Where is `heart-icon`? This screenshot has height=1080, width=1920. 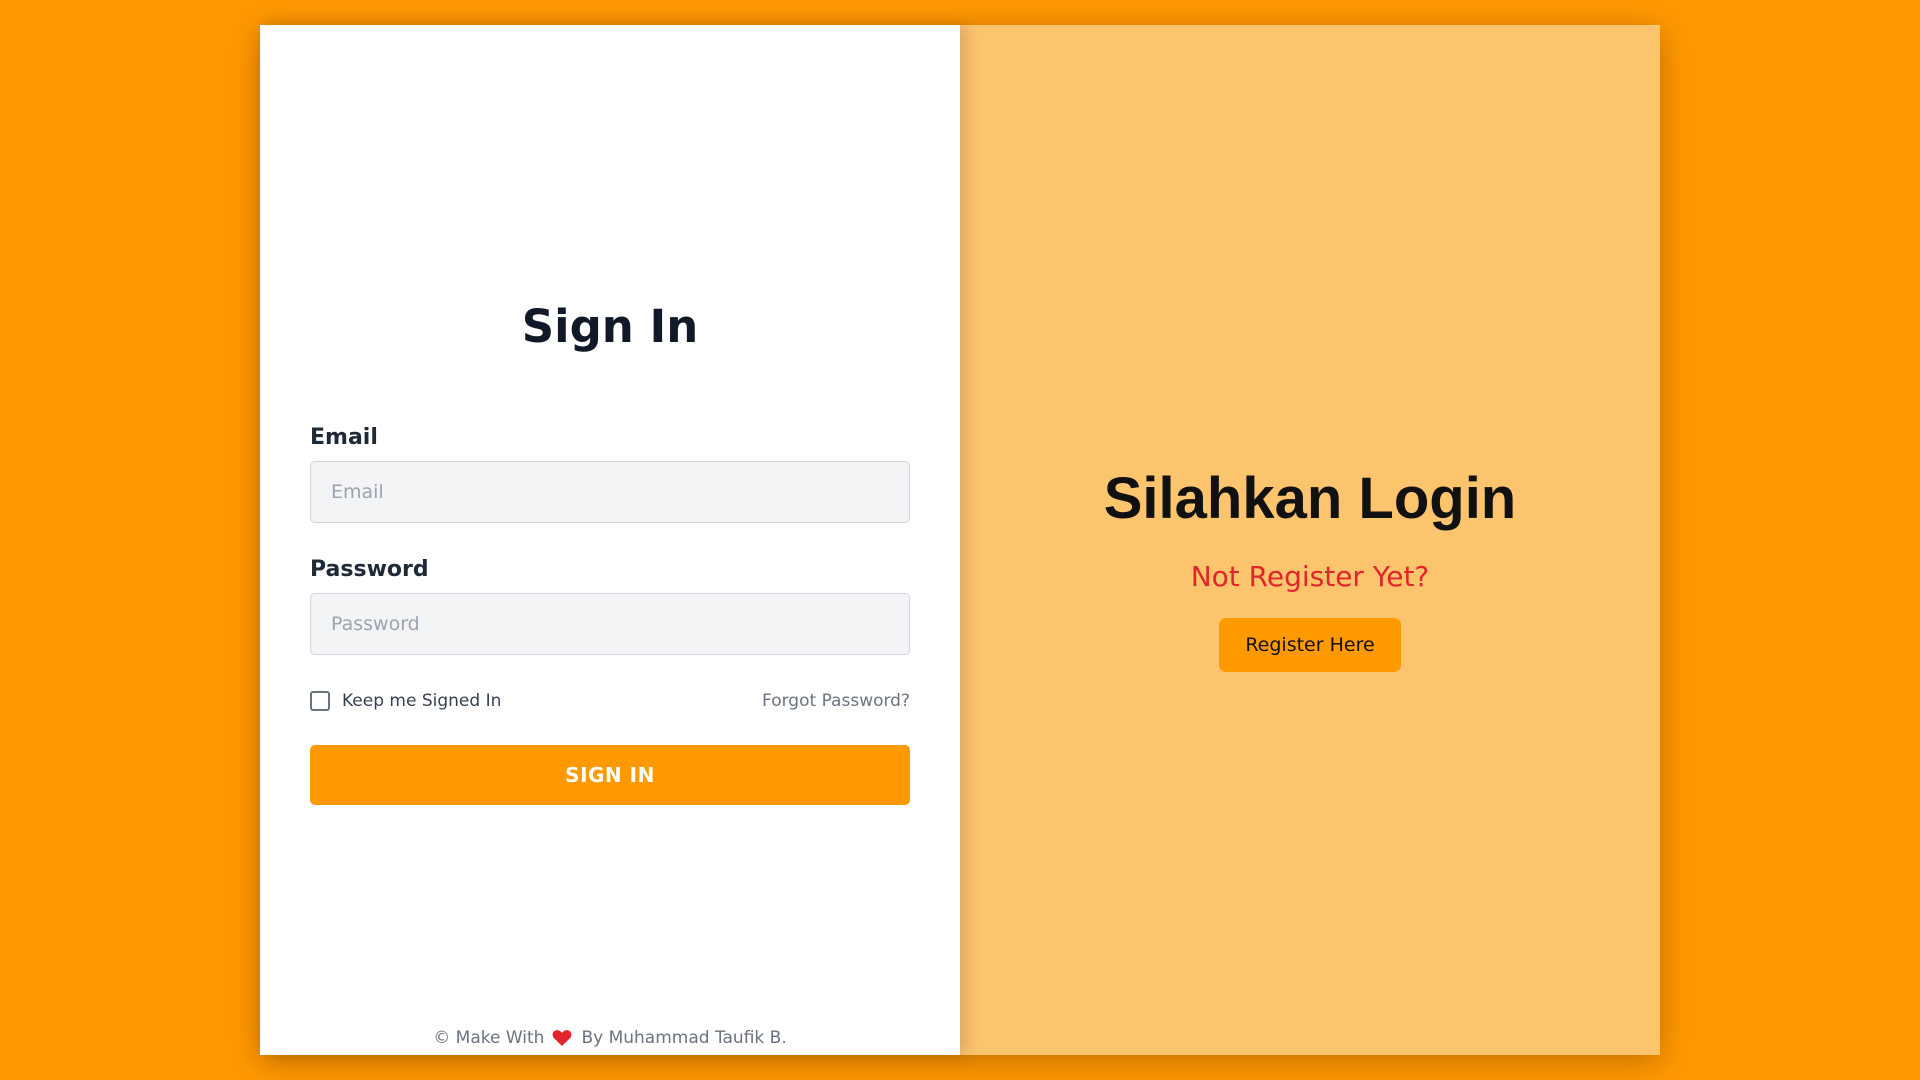 heart-icon is located at coordinates (562, 1038).